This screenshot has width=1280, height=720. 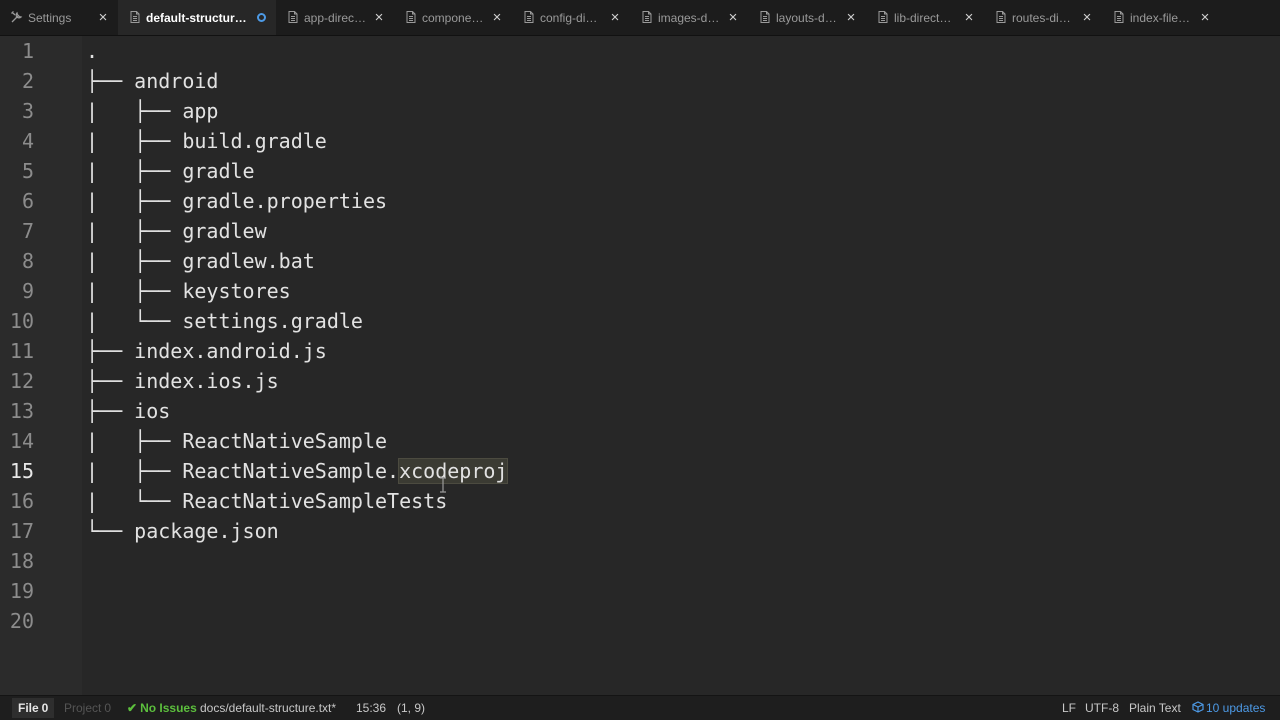 I want to click on editor-line: 7 | ├── gradlew, so click(x=640, y=231).